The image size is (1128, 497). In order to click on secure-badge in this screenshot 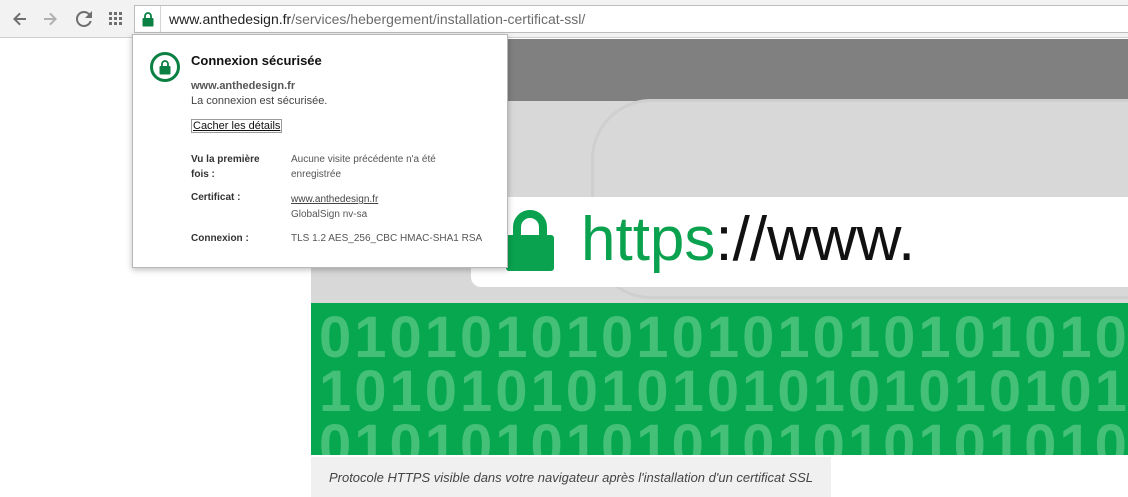, I will do `click(165, 67)`.